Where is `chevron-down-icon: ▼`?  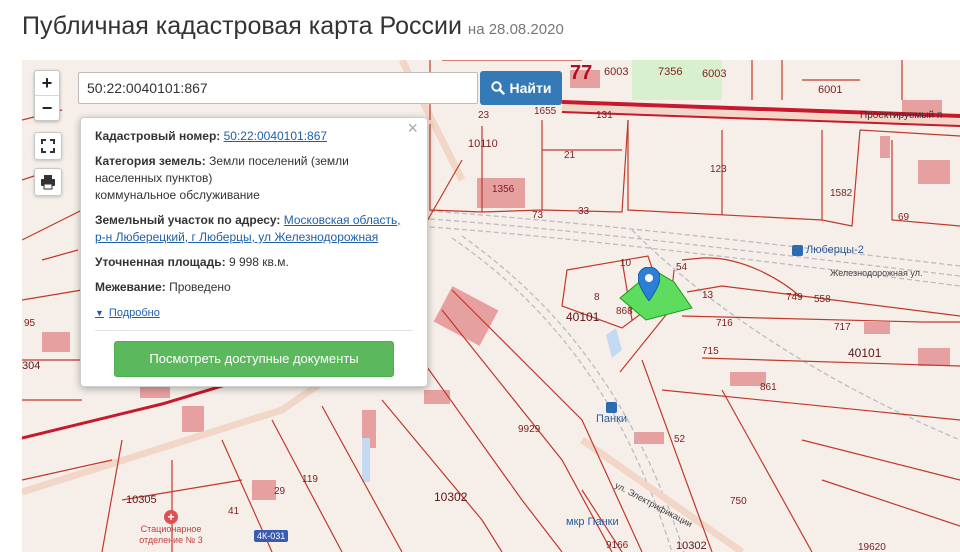
chevron-down-icon: ▼ is located at coordinates (99, 313).